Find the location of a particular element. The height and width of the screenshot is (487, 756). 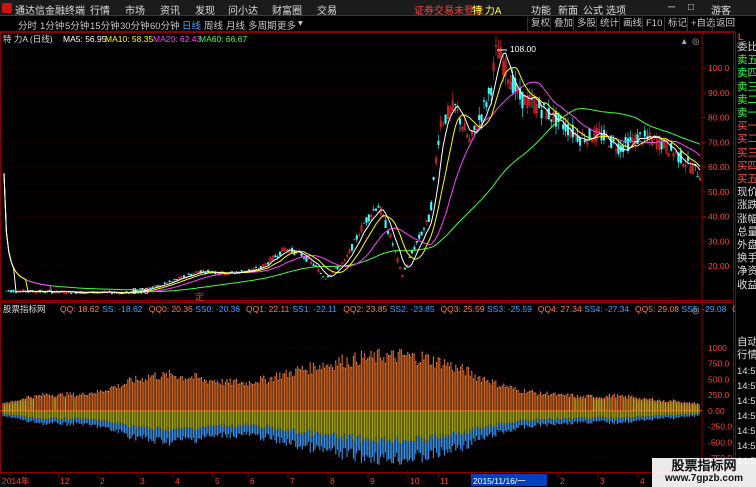

guest-login: 游客 is located at coordinates (721, 9).